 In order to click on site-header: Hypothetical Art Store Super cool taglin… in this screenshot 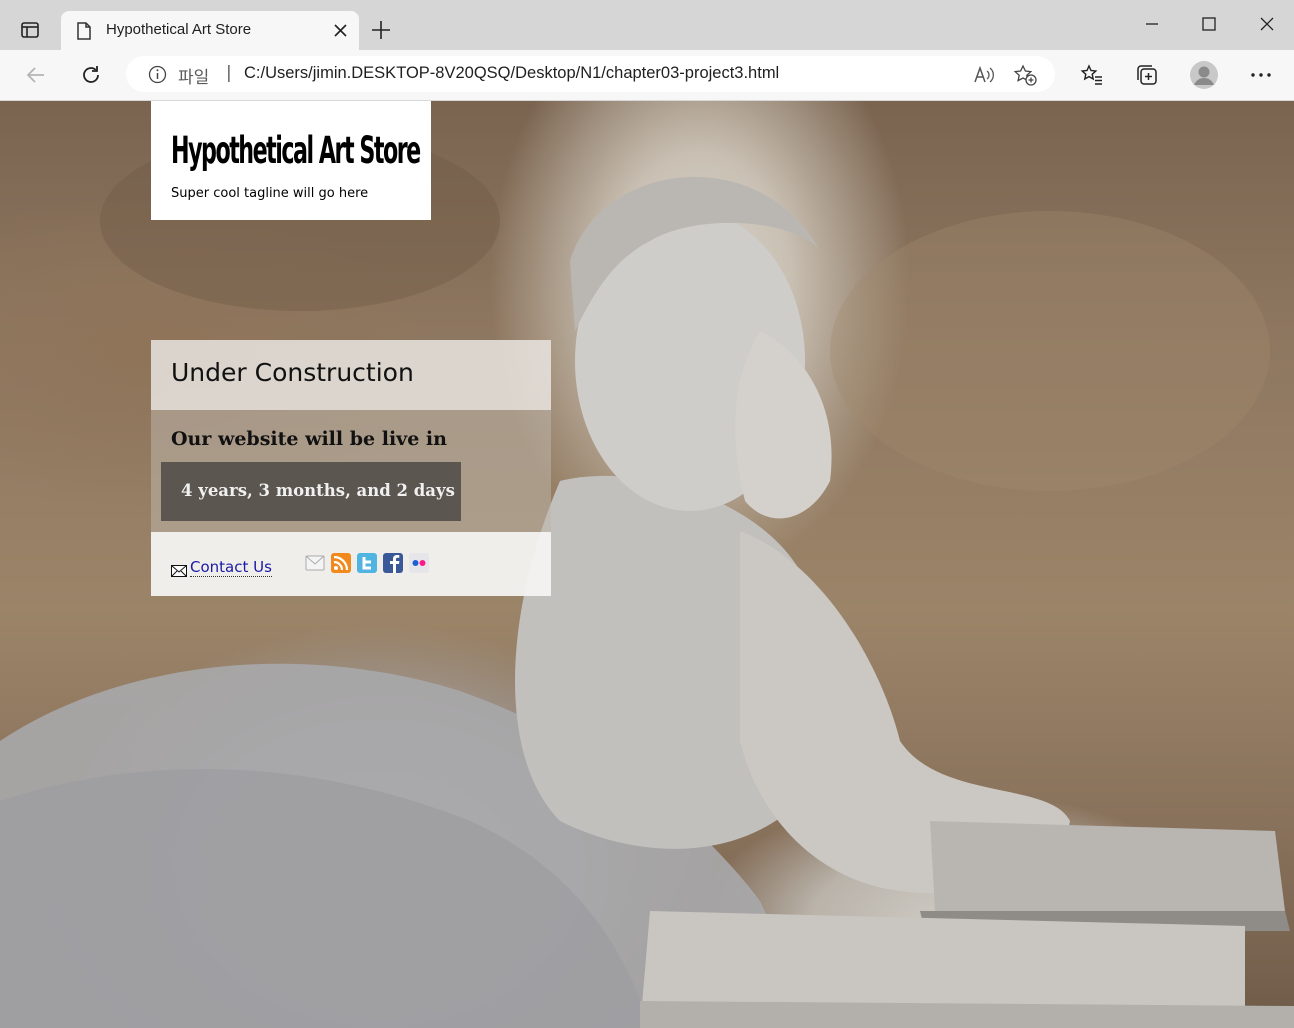, I will do `click(291, 160)`.